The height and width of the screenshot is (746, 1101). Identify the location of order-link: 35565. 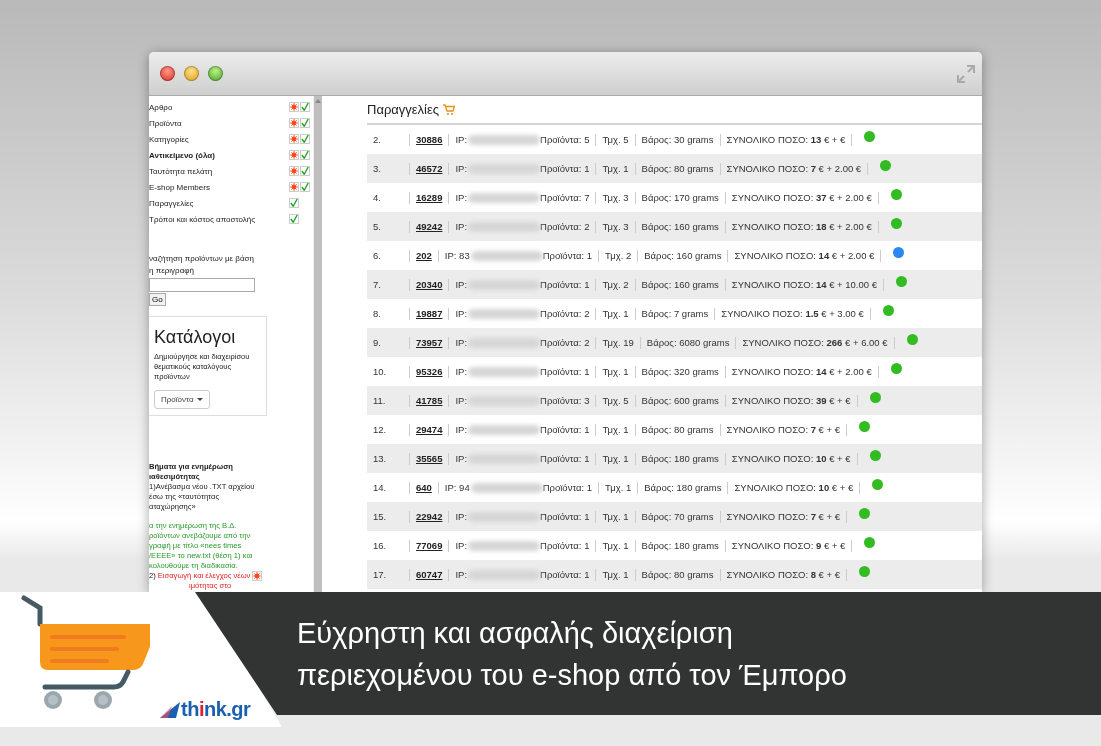
(429, 458).